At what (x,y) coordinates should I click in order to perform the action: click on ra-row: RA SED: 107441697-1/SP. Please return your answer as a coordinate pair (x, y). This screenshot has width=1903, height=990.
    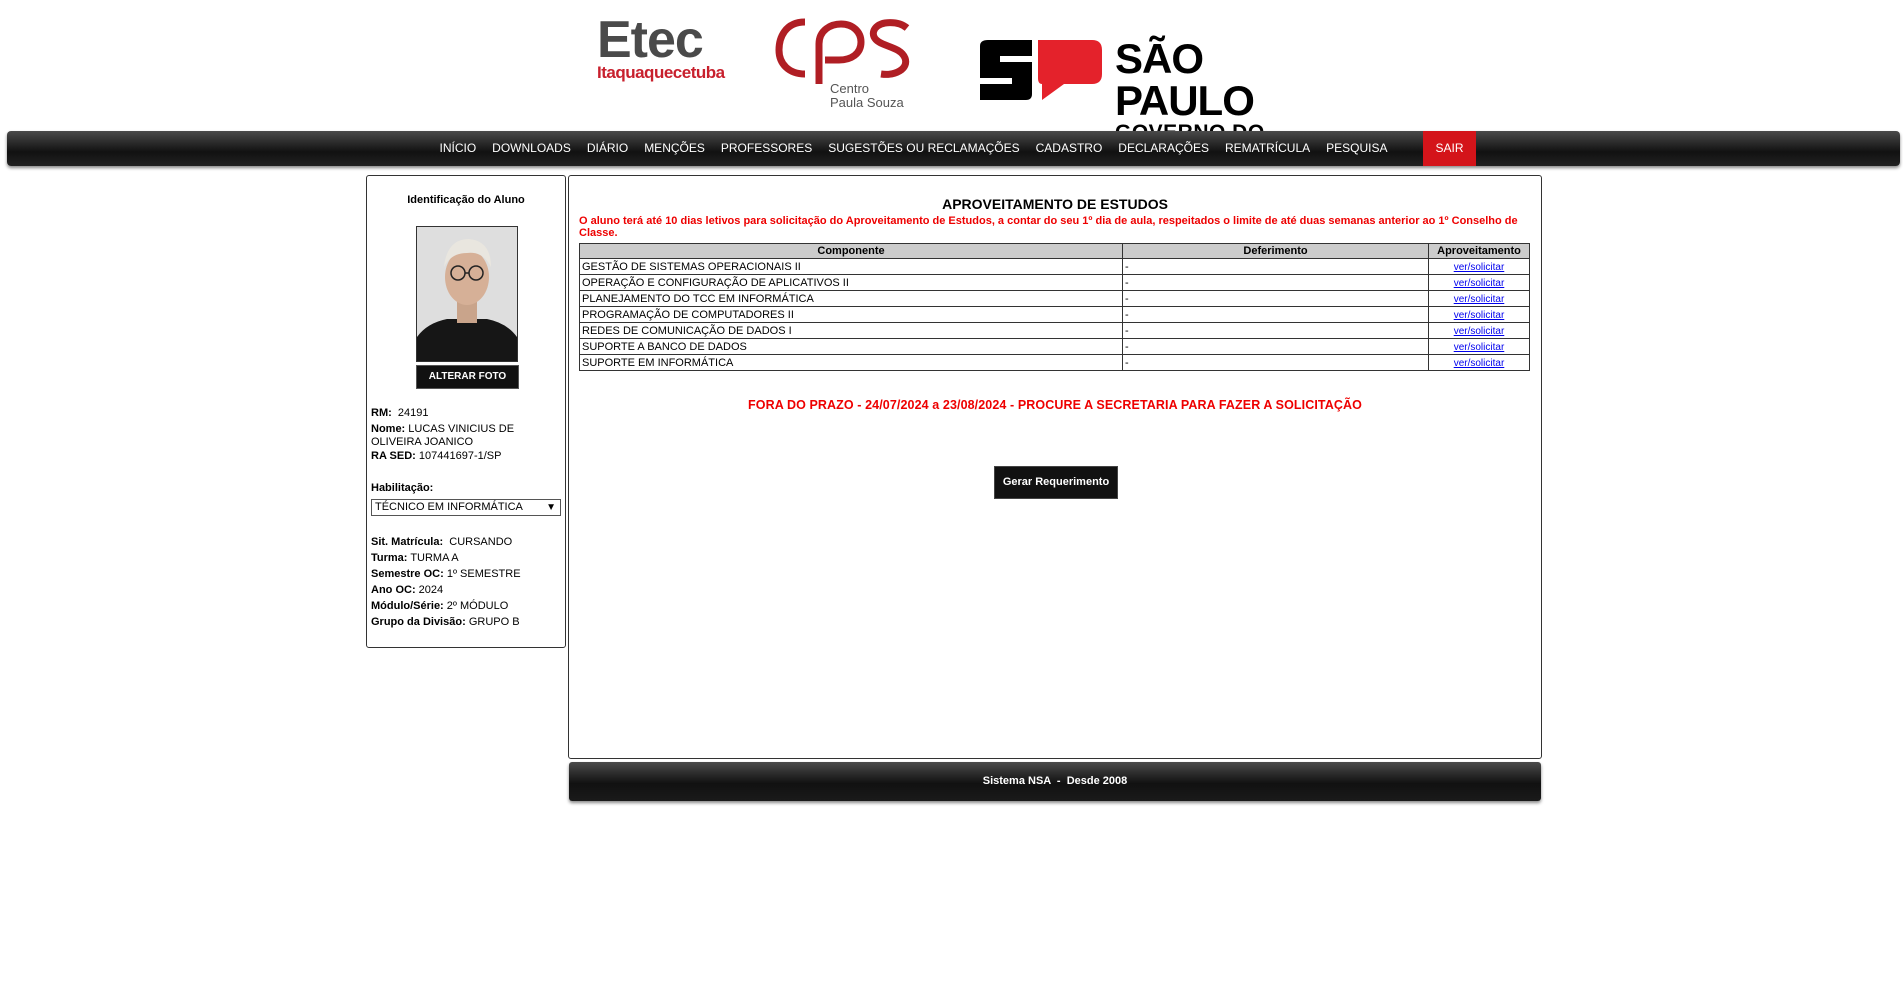
    Looking at the image, I should click on (466, 456).